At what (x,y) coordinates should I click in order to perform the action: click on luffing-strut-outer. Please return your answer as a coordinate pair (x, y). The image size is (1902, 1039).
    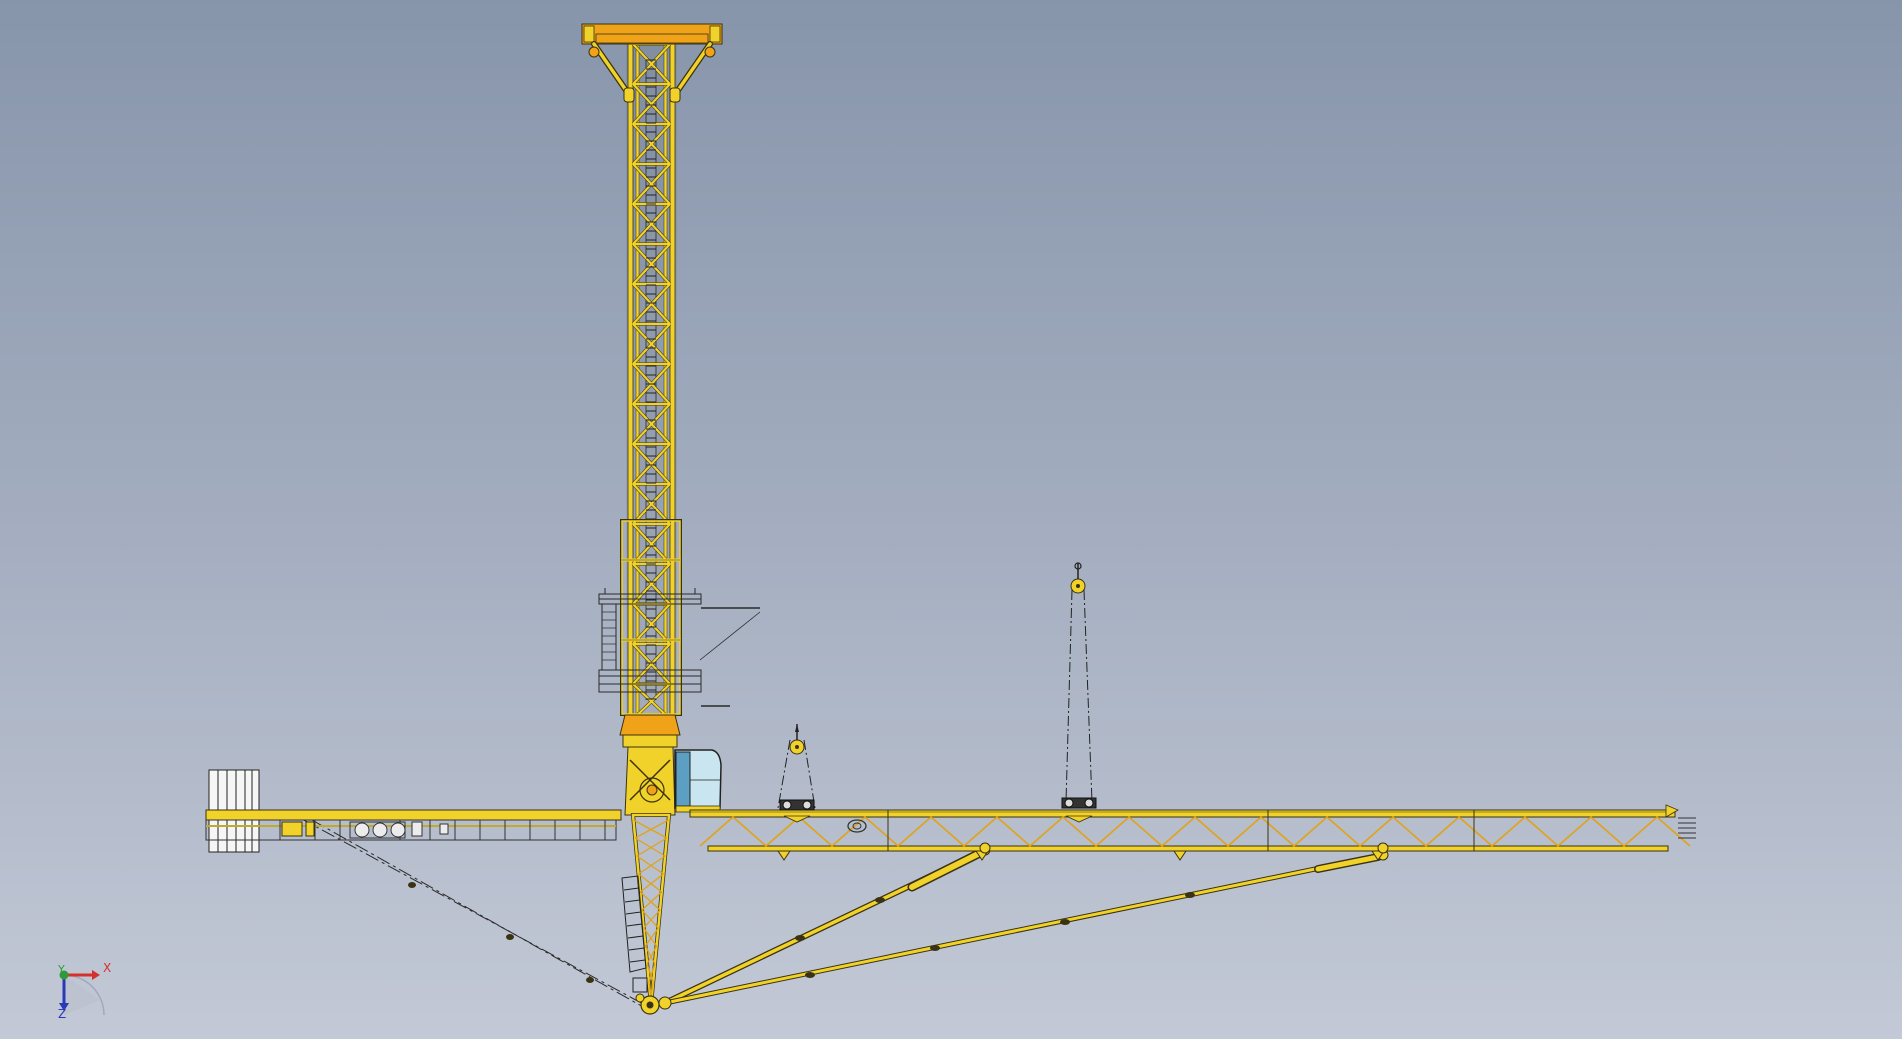
    Looking at the image, I should click on (1025, 927).